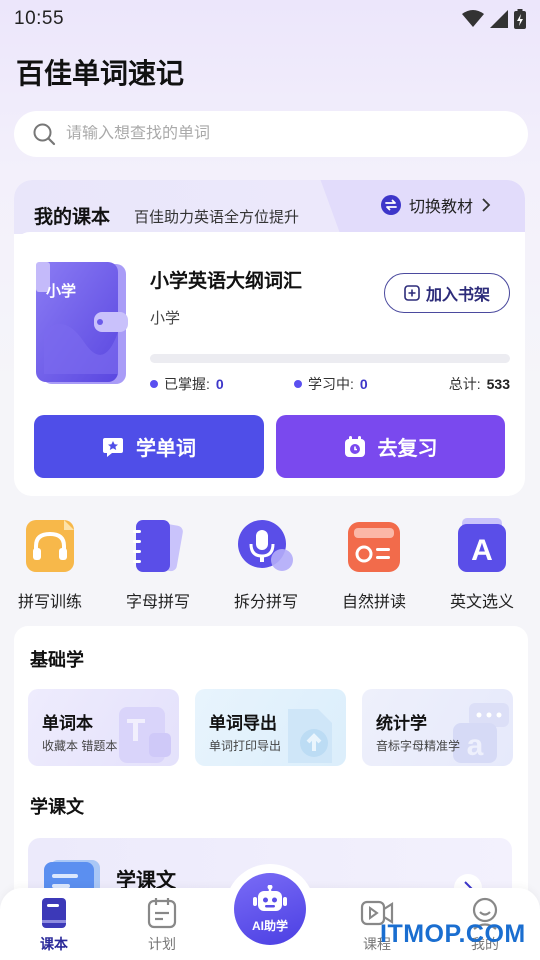 Image resolution: width=540 pixels, height=960 pixels. What do you see at coordinates (473, 18) in the screenshot?
I see `wifi-icon` at bounding box center [473, 18].